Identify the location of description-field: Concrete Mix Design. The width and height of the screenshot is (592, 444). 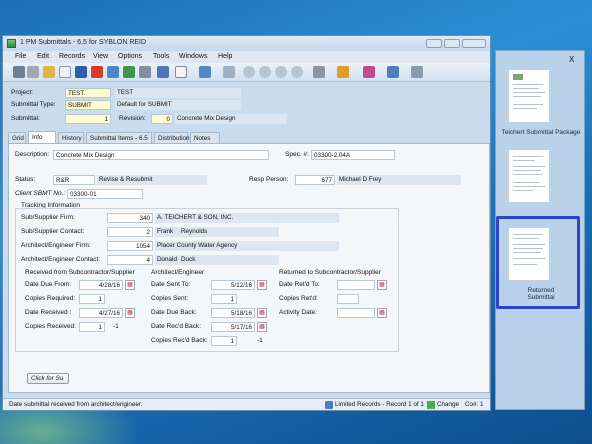
(161, 155).